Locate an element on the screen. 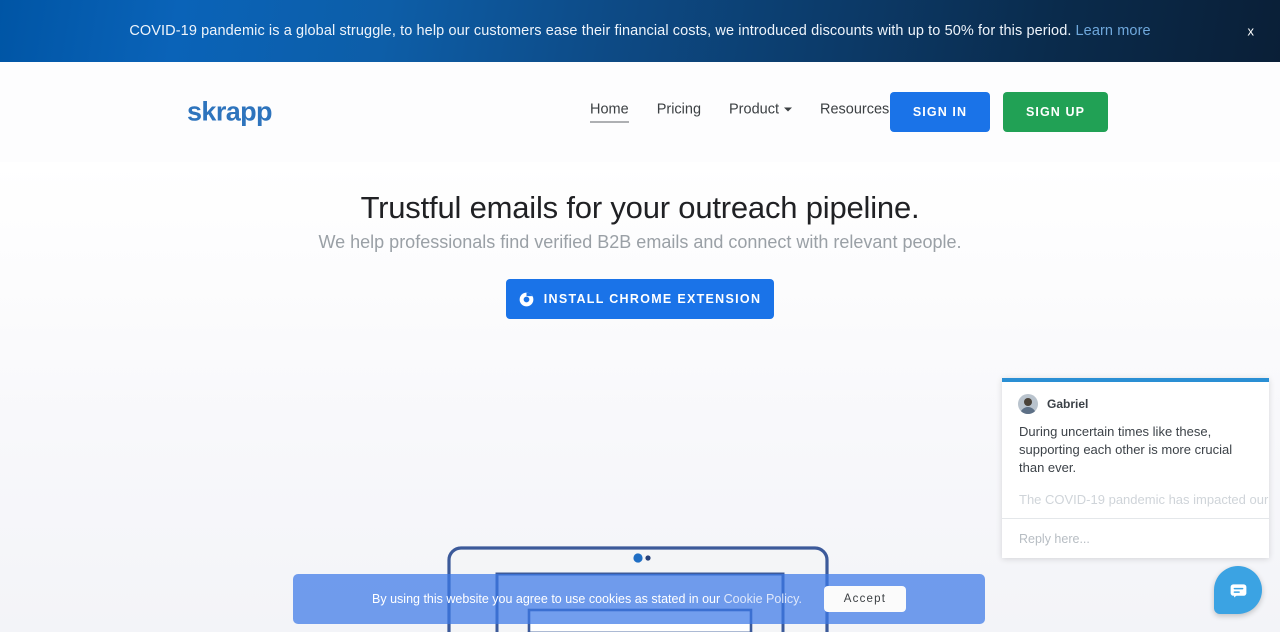 The width and height of the screenshot is (1280, 632). nav-item-product-label: Product is located at coordinates (754, 109).